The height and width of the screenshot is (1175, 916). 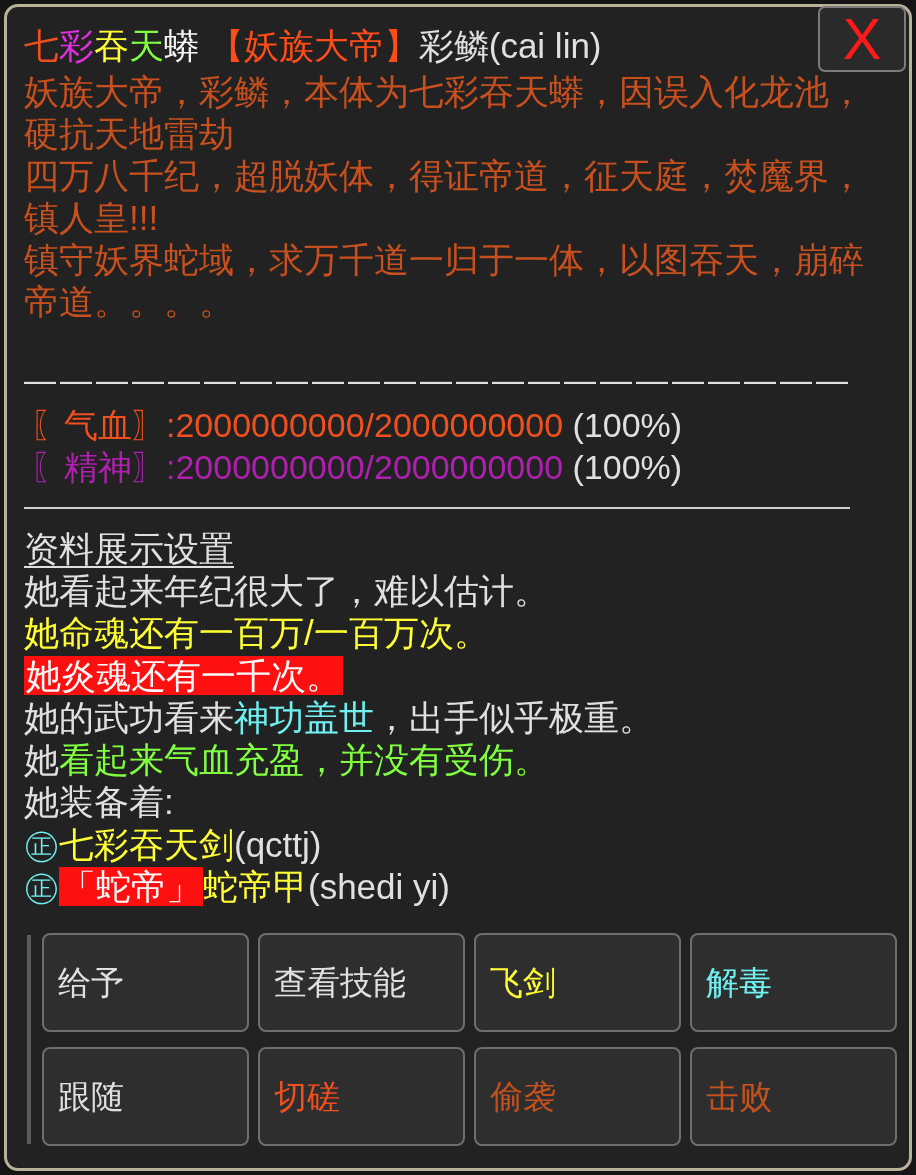 What do you see at coordinates (256, 633) in the screenshot?
I see `status-text: 她命魂还有一百万/一百万次。` at bounding box center [256, 633].